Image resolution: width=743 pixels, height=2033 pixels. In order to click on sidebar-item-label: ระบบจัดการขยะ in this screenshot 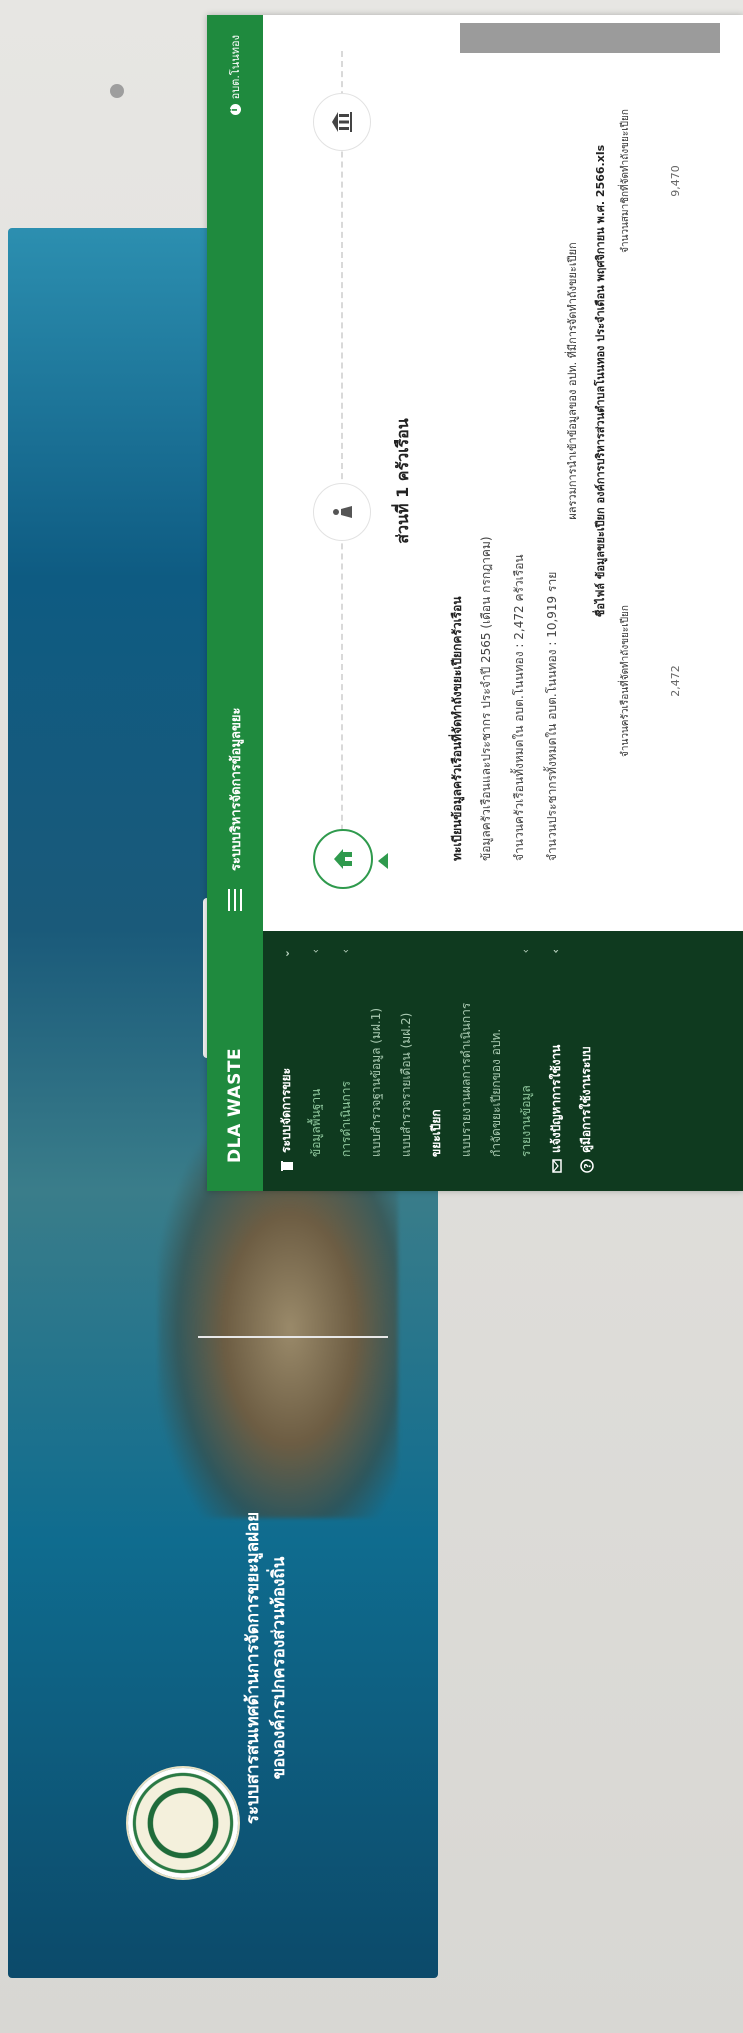, I will do `click(286, 1110)`.